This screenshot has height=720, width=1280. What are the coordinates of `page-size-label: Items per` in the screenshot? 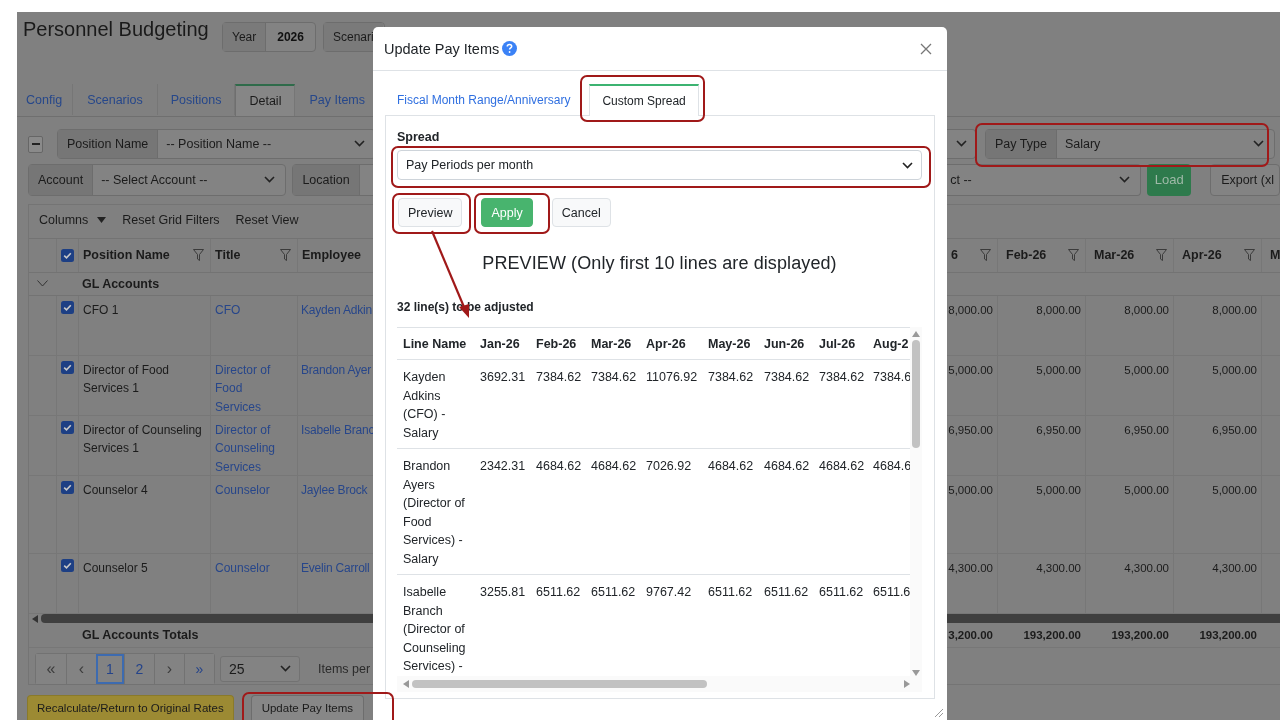 It's located at (344, 668).